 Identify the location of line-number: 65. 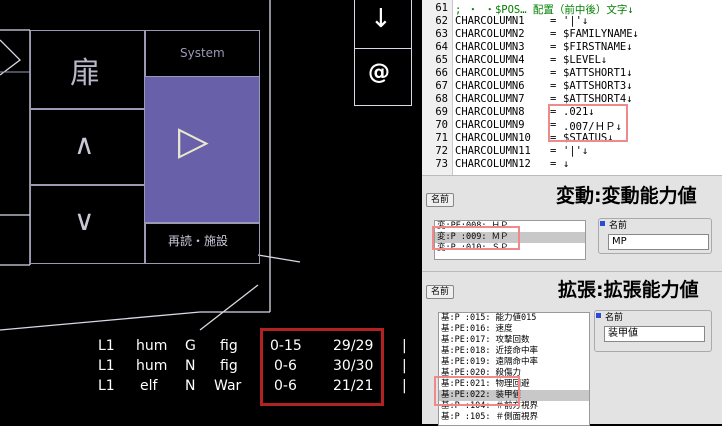
(441, 60).